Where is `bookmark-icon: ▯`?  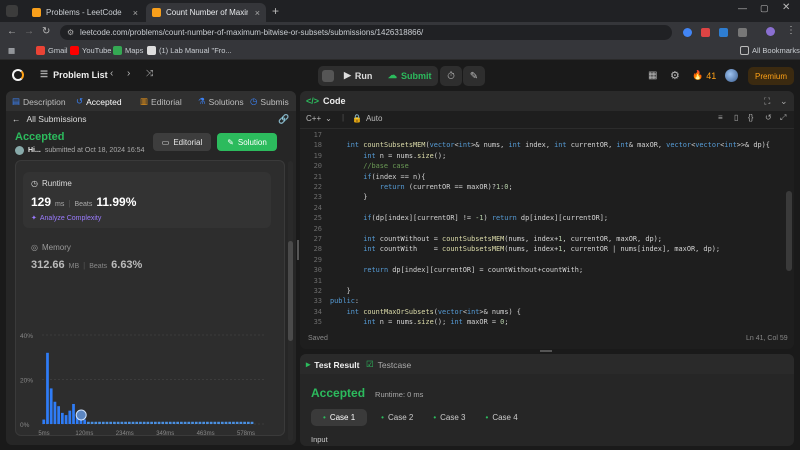
bookmark-icon: ▯ is located at coordinates (736, 117).